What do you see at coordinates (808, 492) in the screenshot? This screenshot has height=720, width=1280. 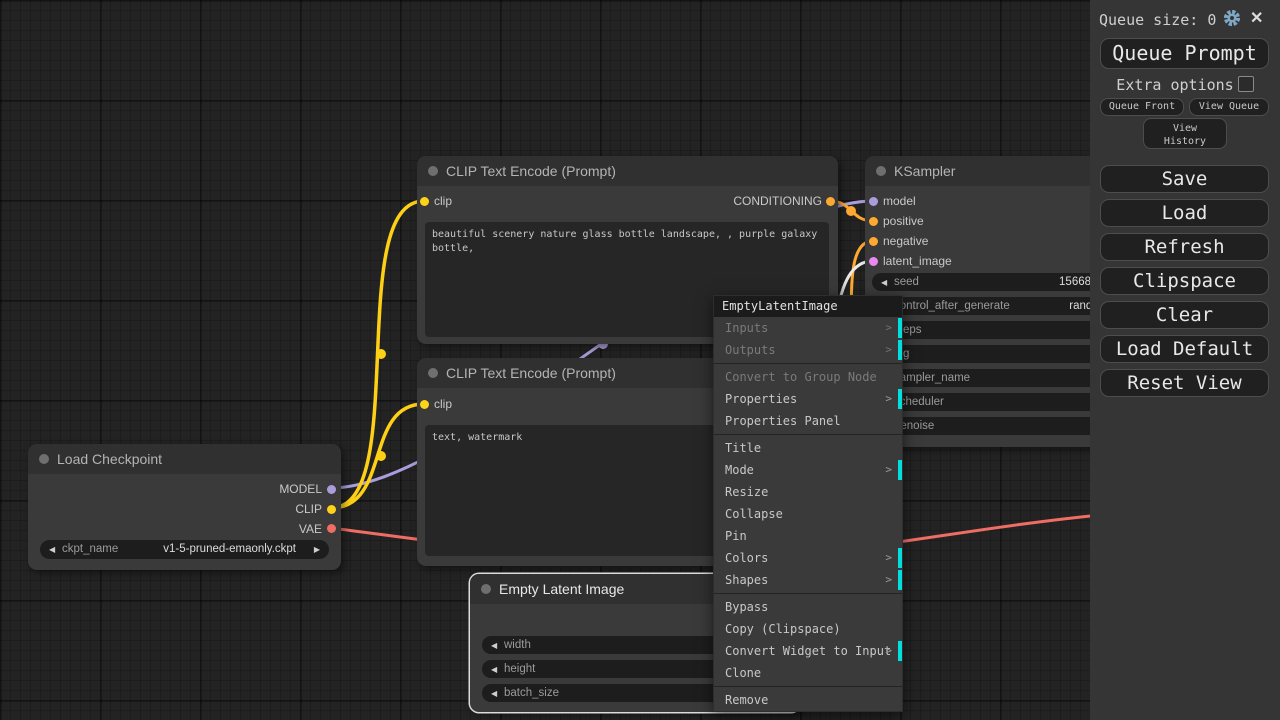 I see `menu-item-resize: Resize` at bounding box center [808, 492].